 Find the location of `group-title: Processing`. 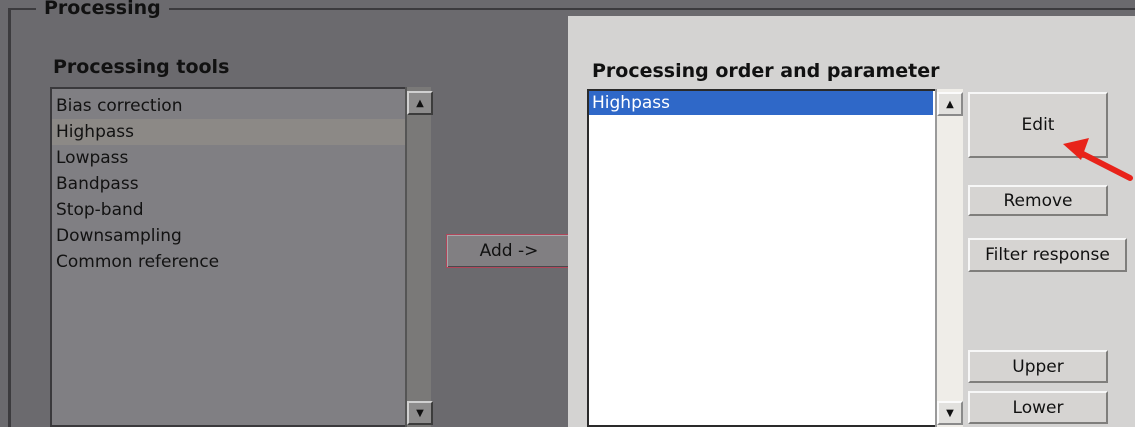

group-title: Processing is located at coordinates (102, 11).